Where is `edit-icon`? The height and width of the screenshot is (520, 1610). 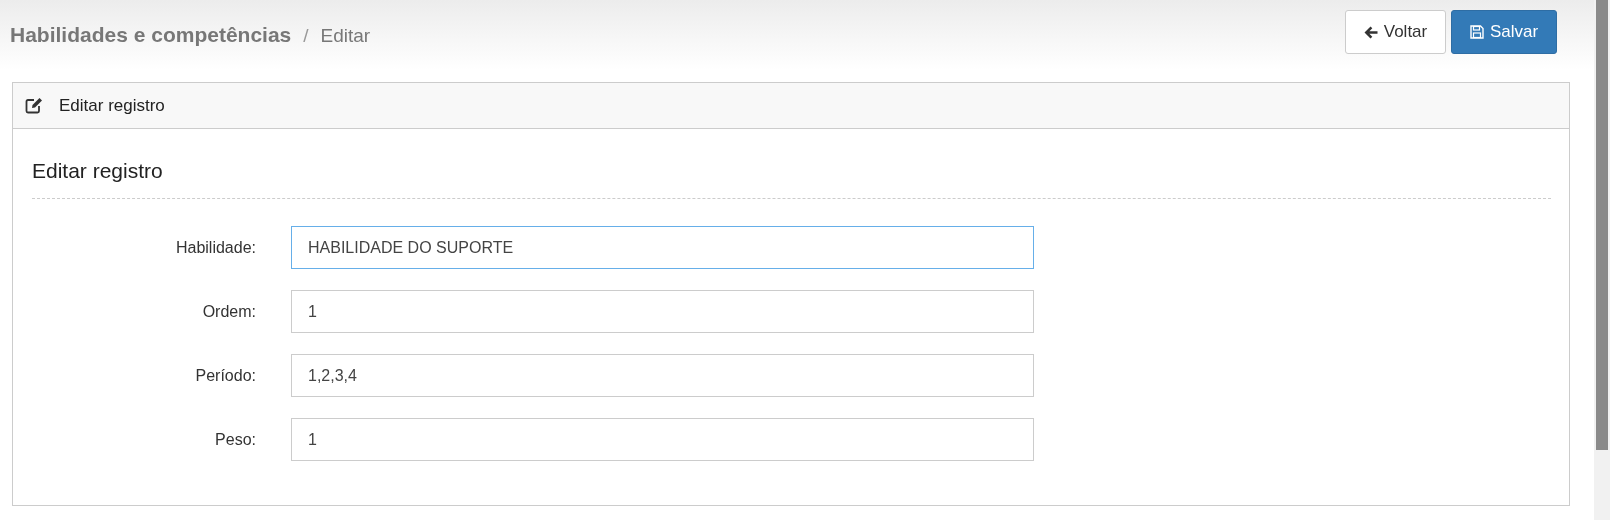 edit-icon is located at coordinates (34, 105).